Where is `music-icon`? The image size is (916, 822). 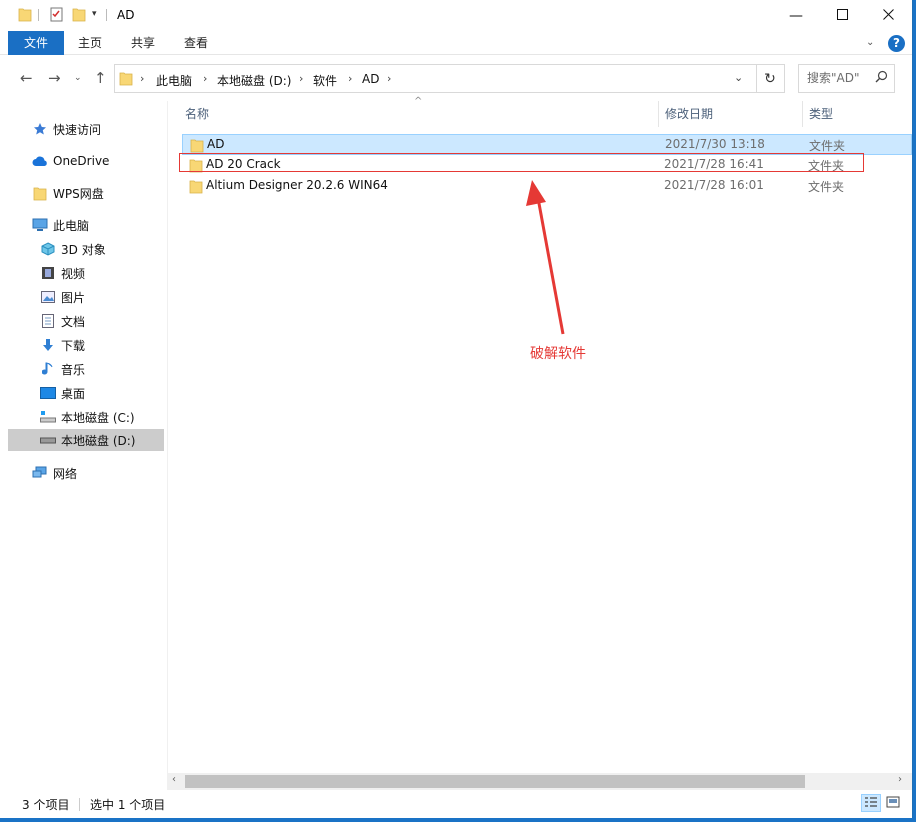 music-icon is located at coordinates (48, 369).